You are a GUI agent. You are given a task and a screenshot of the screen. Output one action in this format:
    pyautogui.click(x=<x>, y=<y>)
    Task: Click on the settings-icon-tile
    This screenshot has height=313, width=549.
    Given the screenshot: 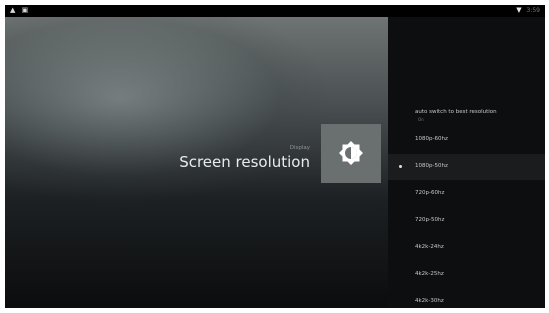 What is the action you would take?
    pyautogui.click(x=351, y=153)
    